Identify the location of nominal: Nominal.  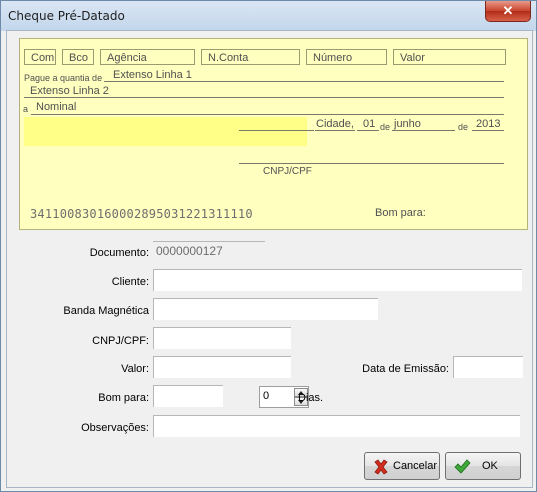
(56, 107).